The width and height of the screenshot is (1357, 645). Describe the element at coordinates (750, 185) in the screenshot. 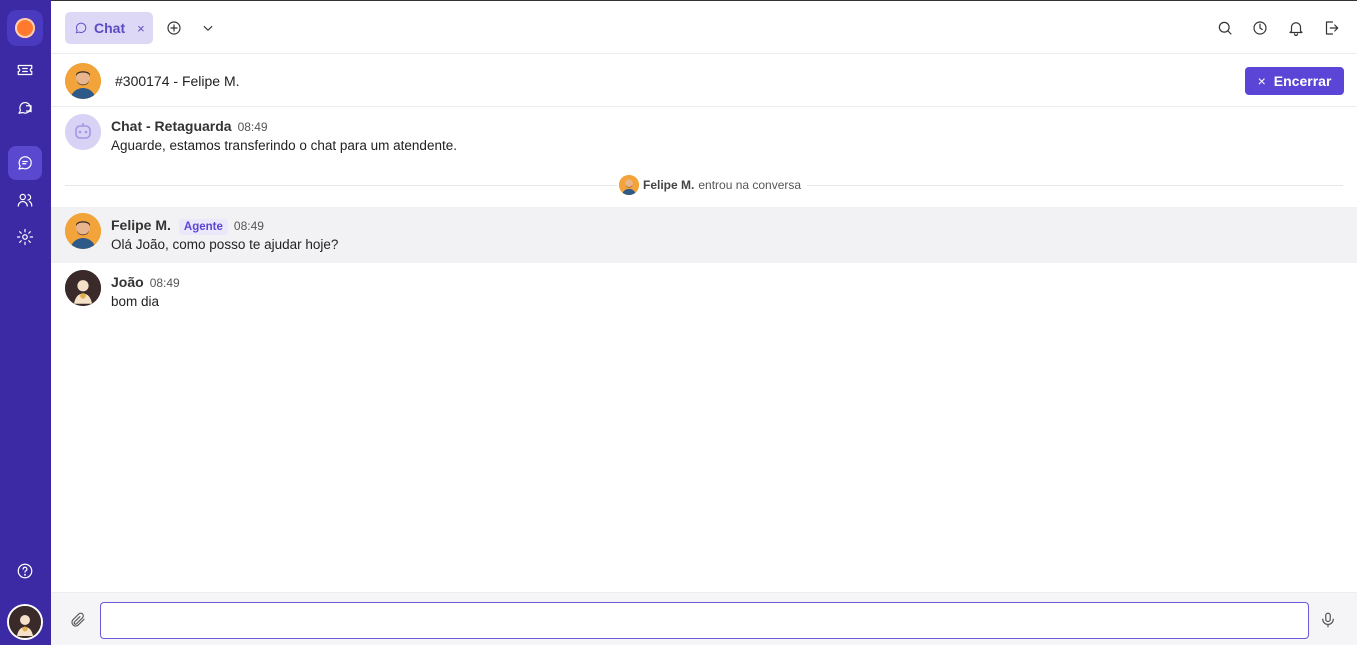

I see `event-text: entrou na conversa` at that location.